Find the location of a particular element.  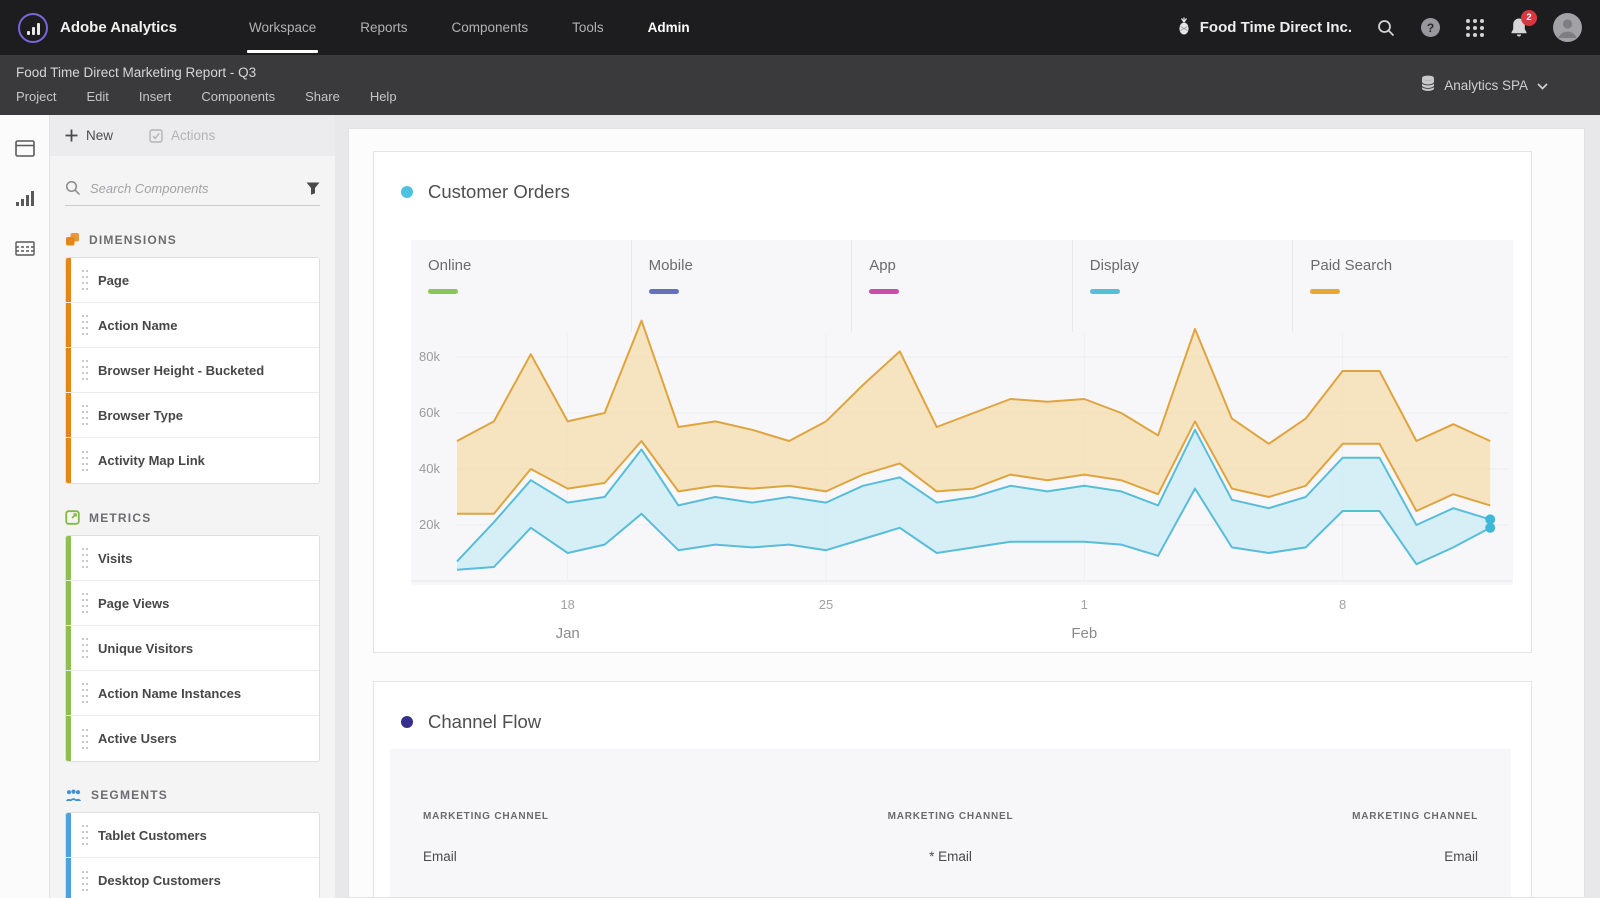

dimensions-icon is located at coordinates (72, 239).